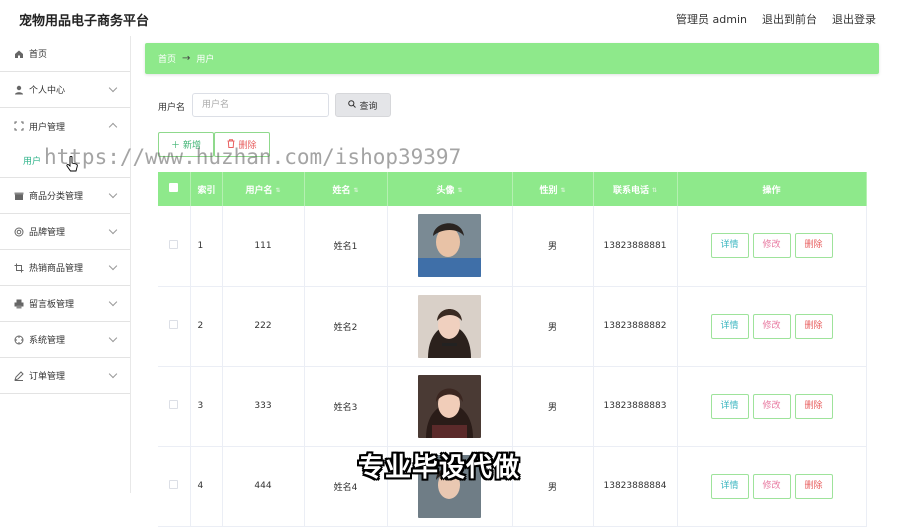  Describe the element at coordinates (352, 105) in the screenshot. I see `search-icon` at that location.